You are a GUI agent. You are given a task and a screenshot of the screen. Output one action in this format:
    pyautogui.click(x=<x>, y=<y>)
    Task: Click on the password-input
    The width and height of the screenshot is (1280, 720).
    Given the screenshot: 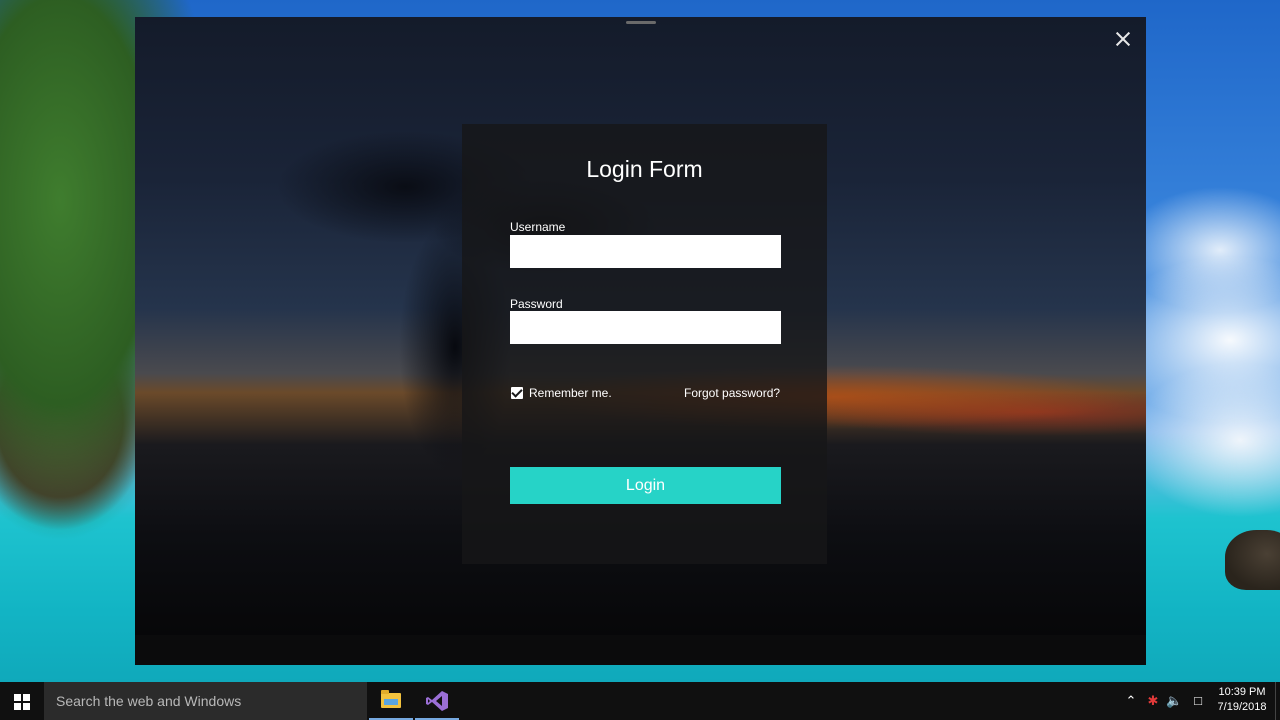 What is the action you would take?
    pyautogui.click(x=645, y=327)
    